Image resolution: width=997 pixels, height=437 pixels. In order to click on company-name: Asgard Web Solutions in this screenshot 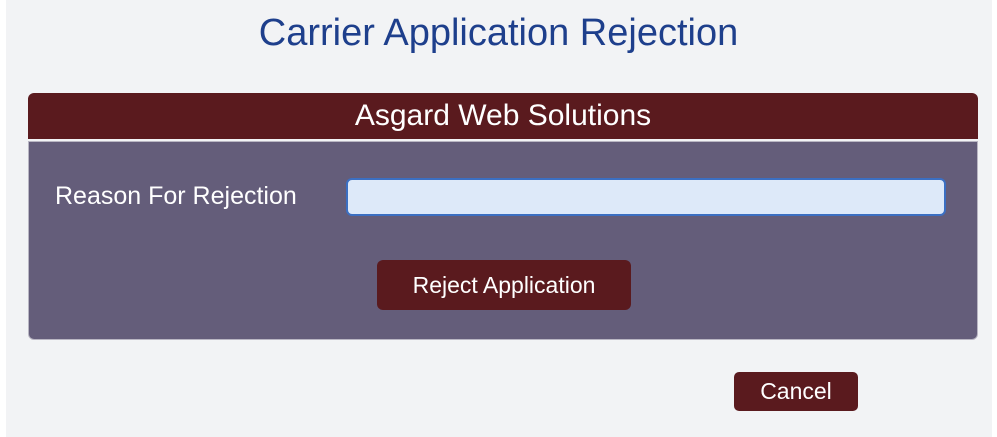, I will do `click(503, 115)`.